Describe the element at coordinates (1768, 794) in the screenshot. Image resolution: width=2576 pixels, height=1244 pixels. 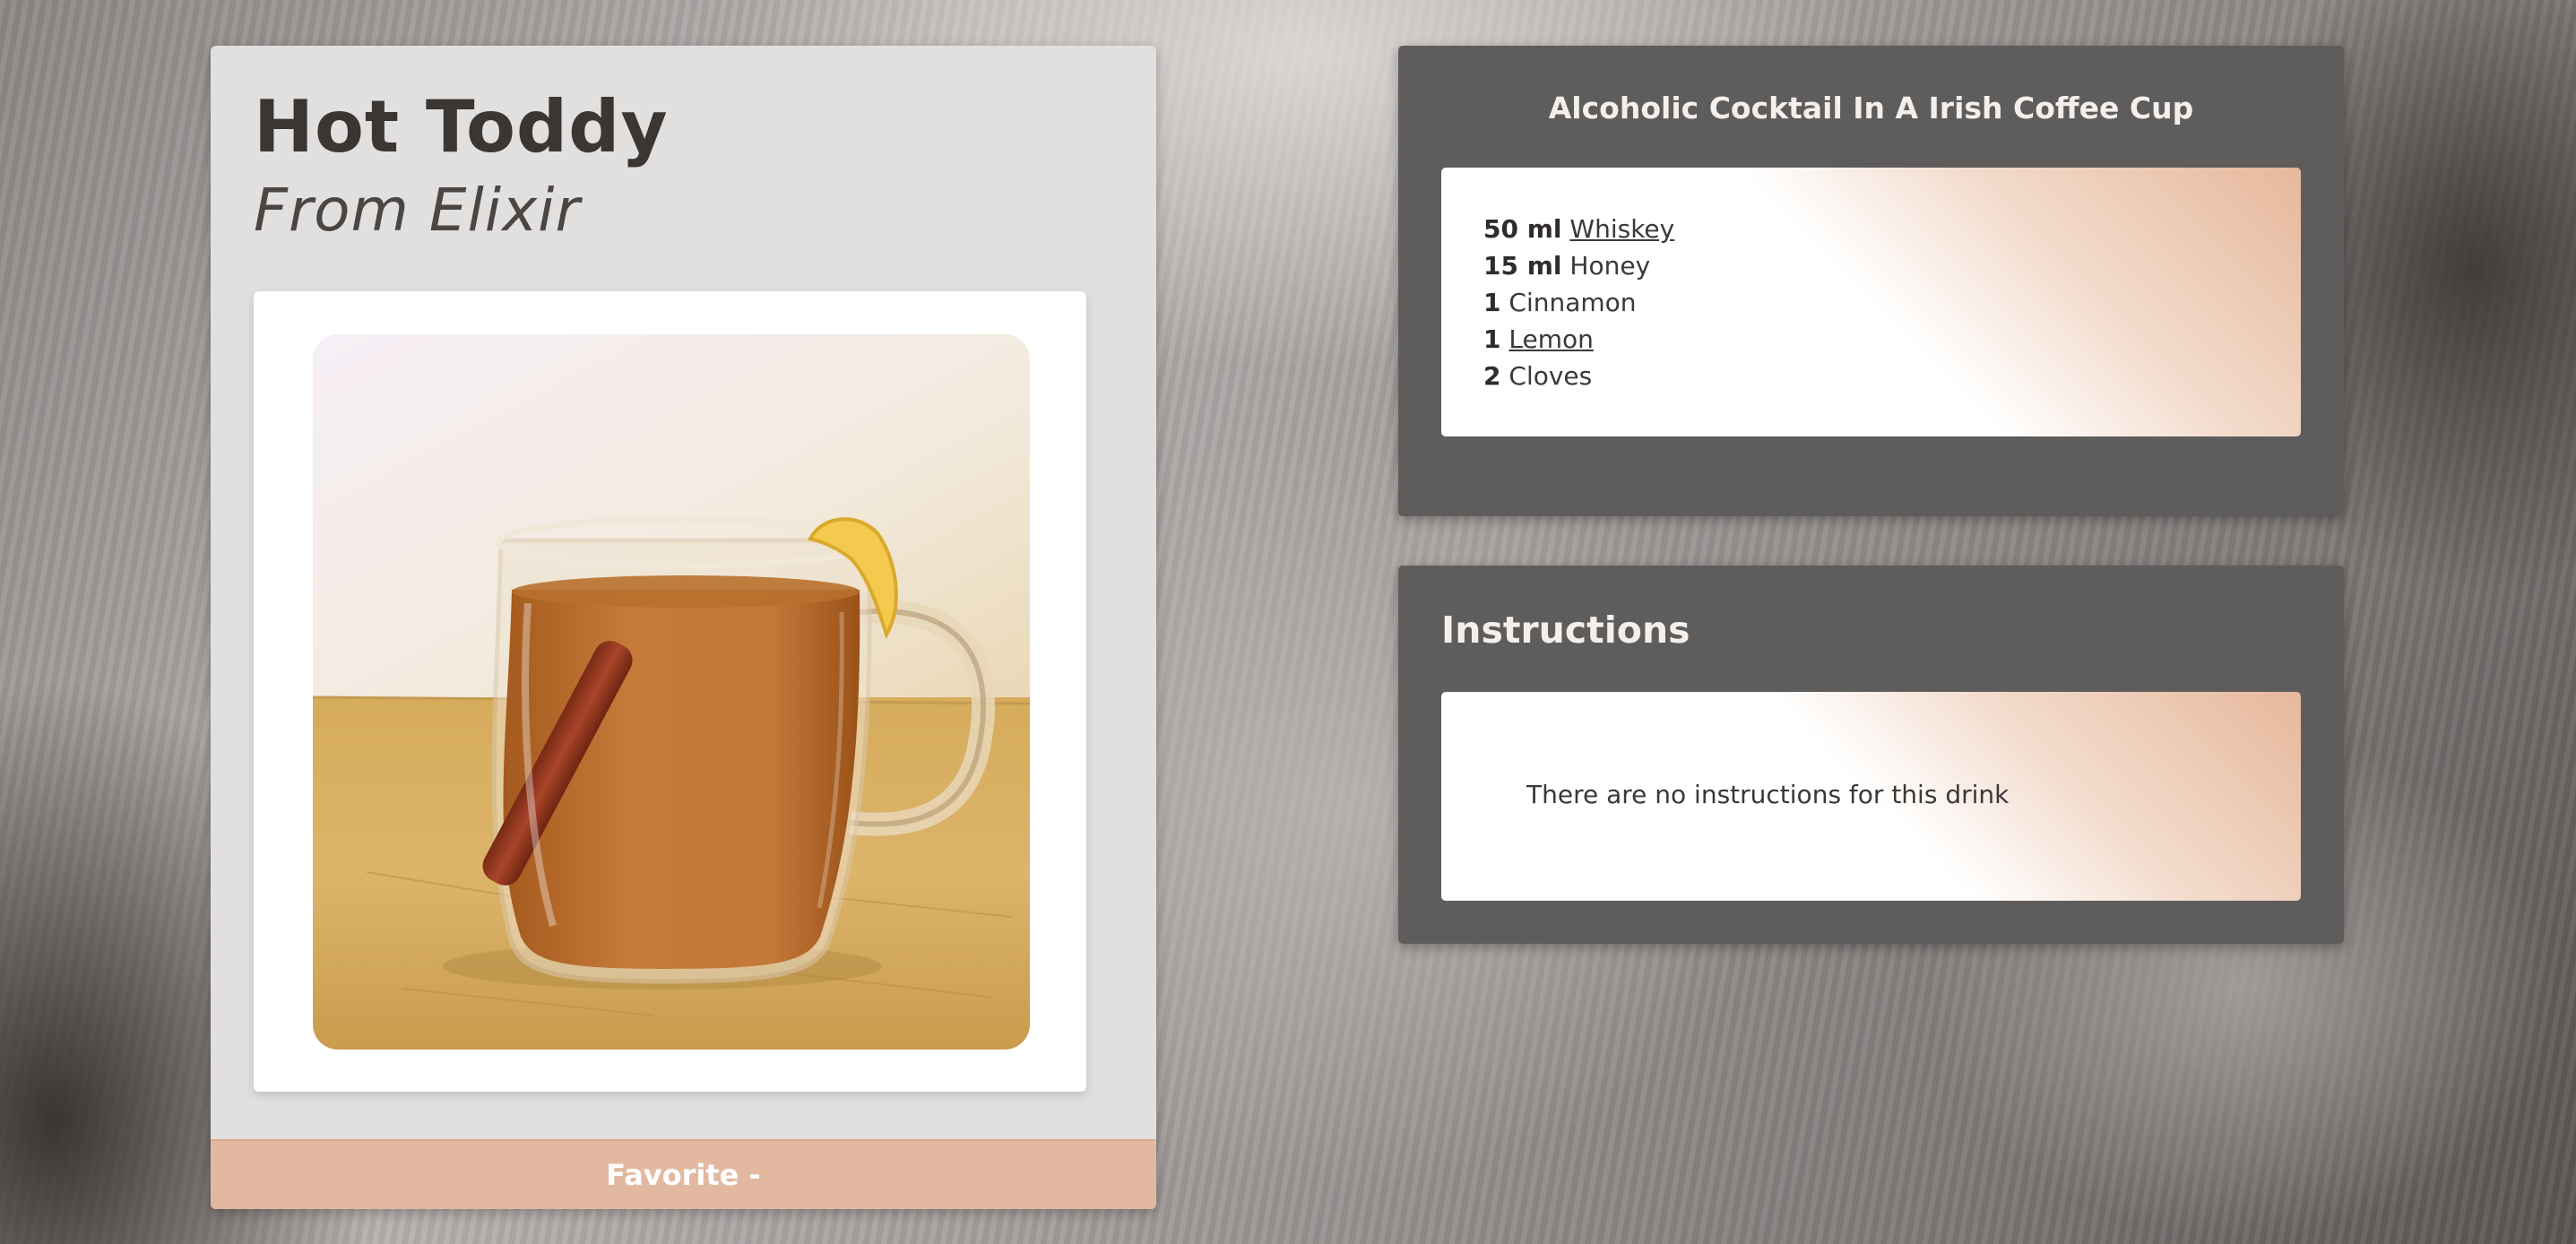
I see `instructions-text: There are no instructions for this drink` at that location.